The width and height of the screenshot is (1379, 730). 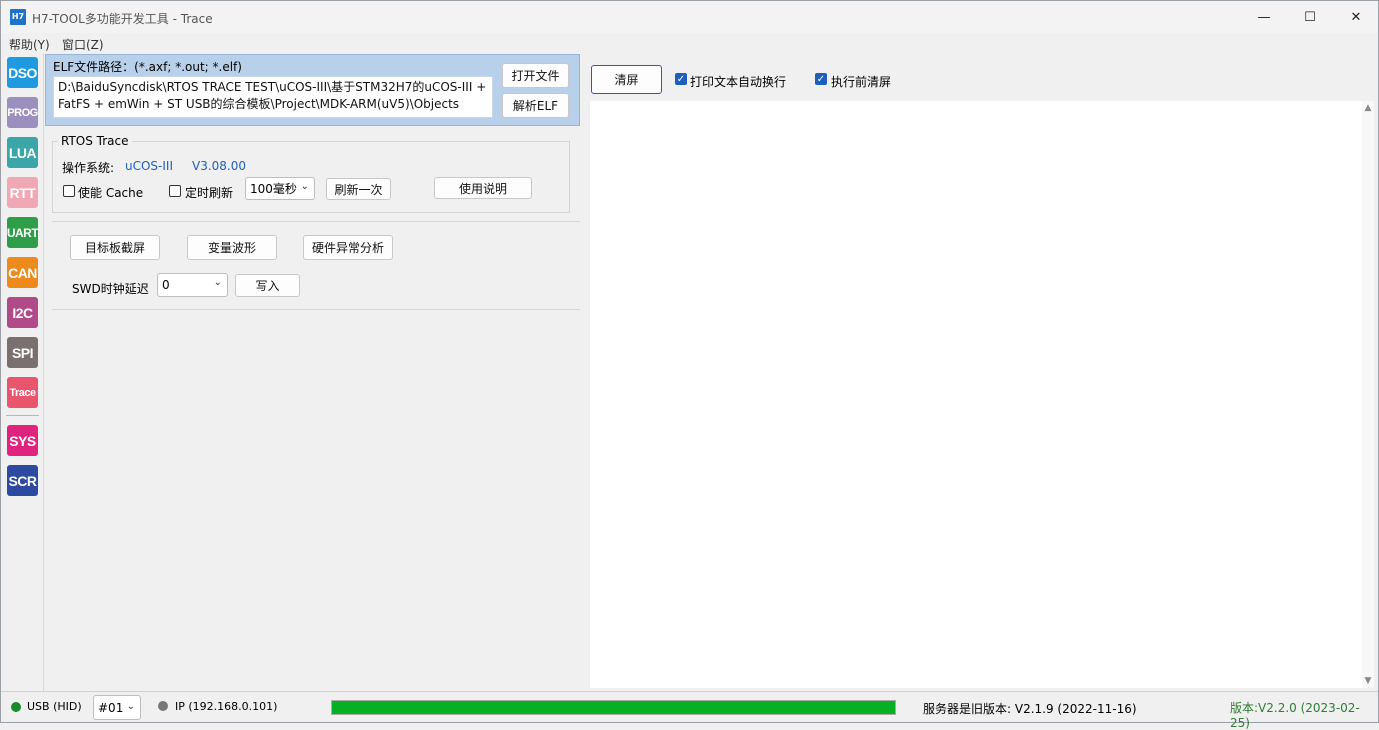 I want to click on maximize-button: ☐, so click(x=1310, y=17).